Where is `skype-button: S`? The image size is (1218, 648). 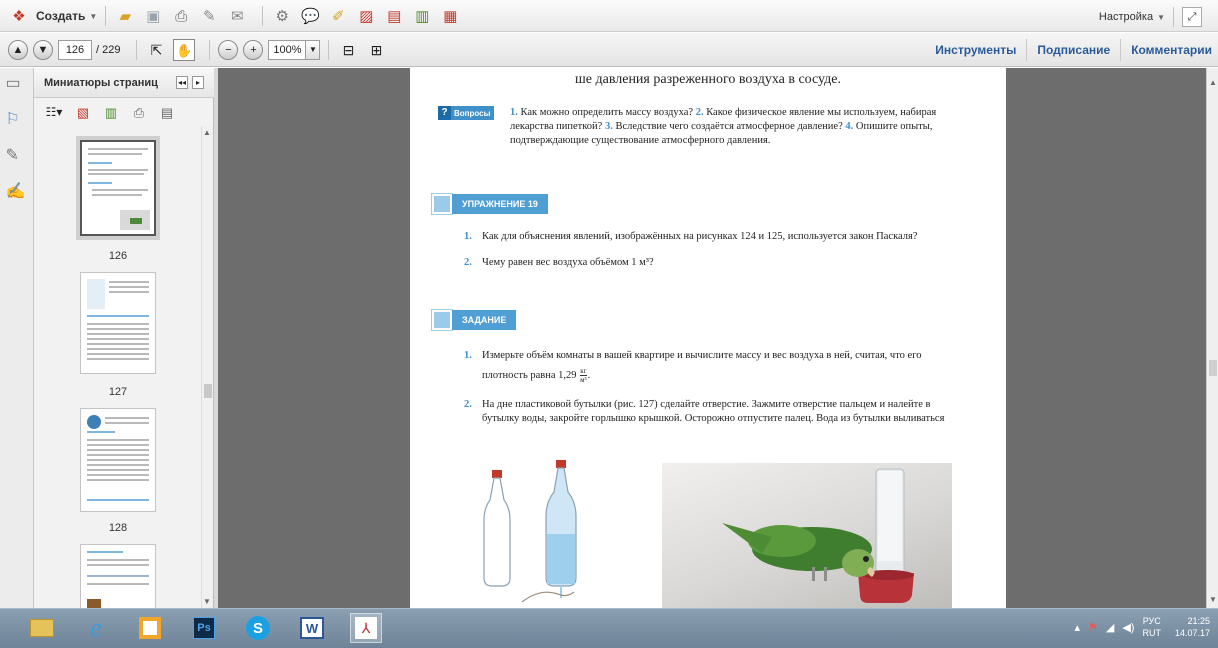 skype-button: S is located at coordinates (258, 628).